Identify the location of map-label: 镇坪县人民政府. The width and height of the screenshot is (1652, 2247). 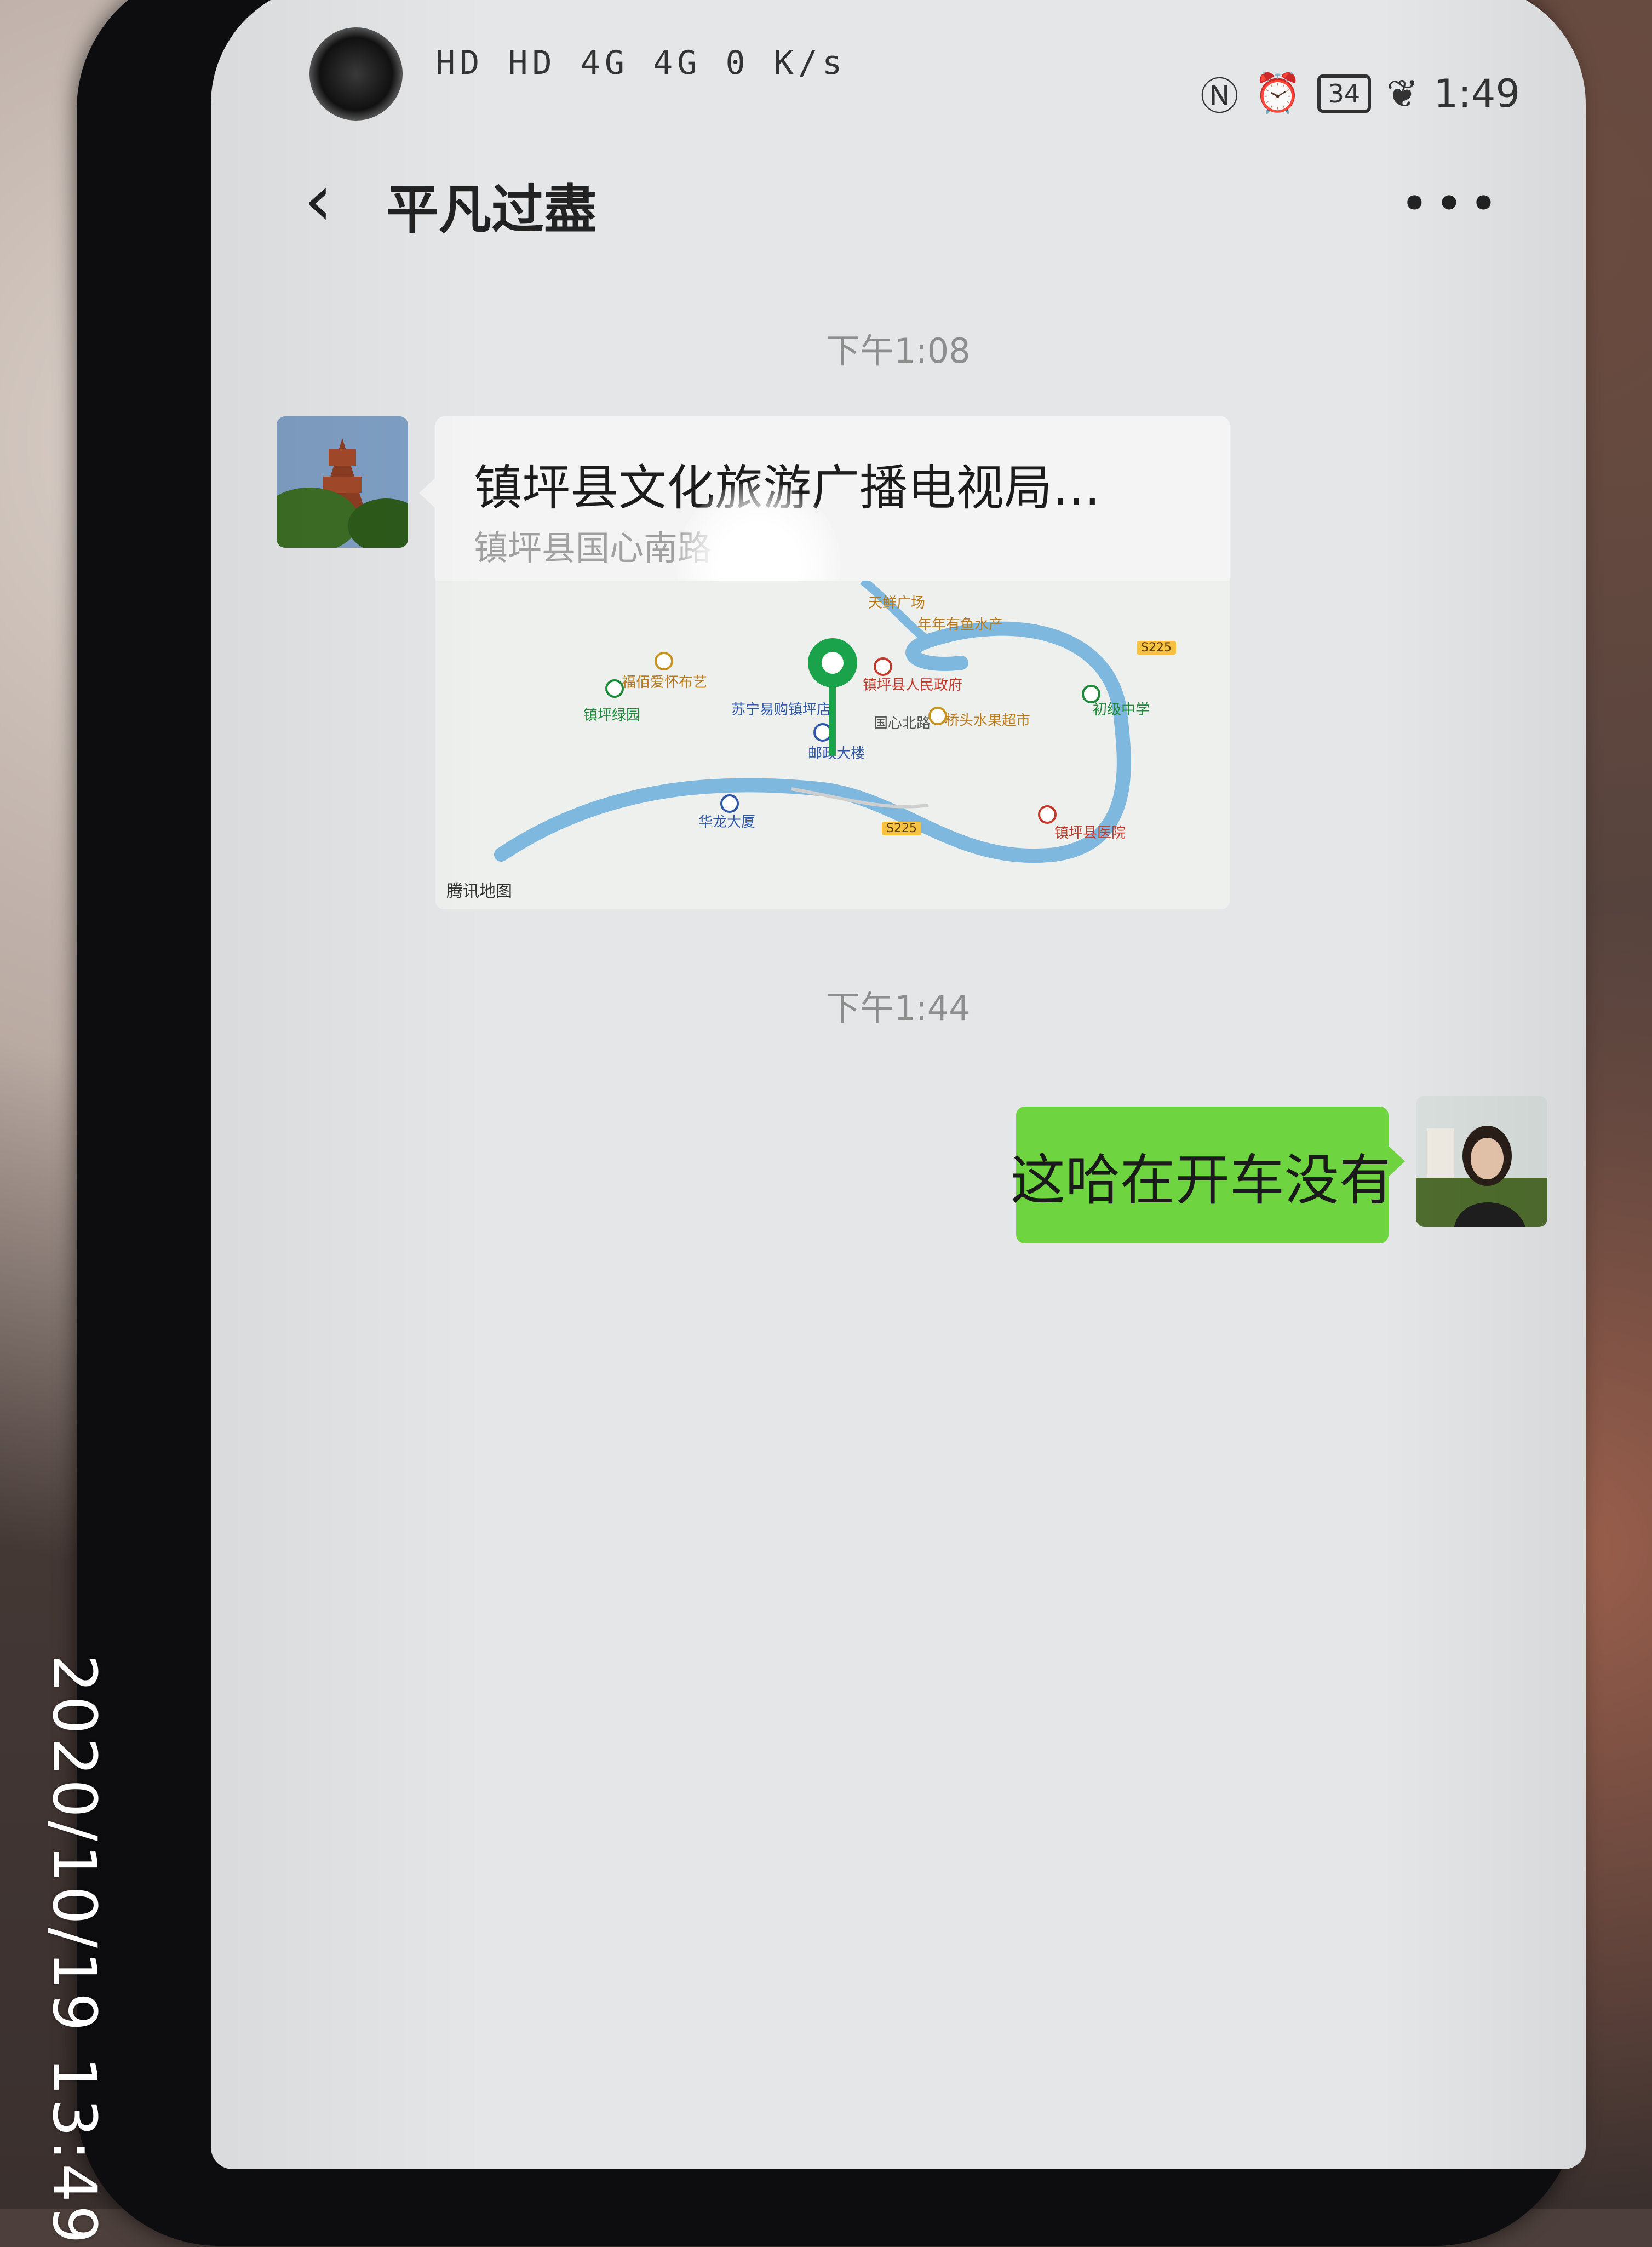
(913, 685).